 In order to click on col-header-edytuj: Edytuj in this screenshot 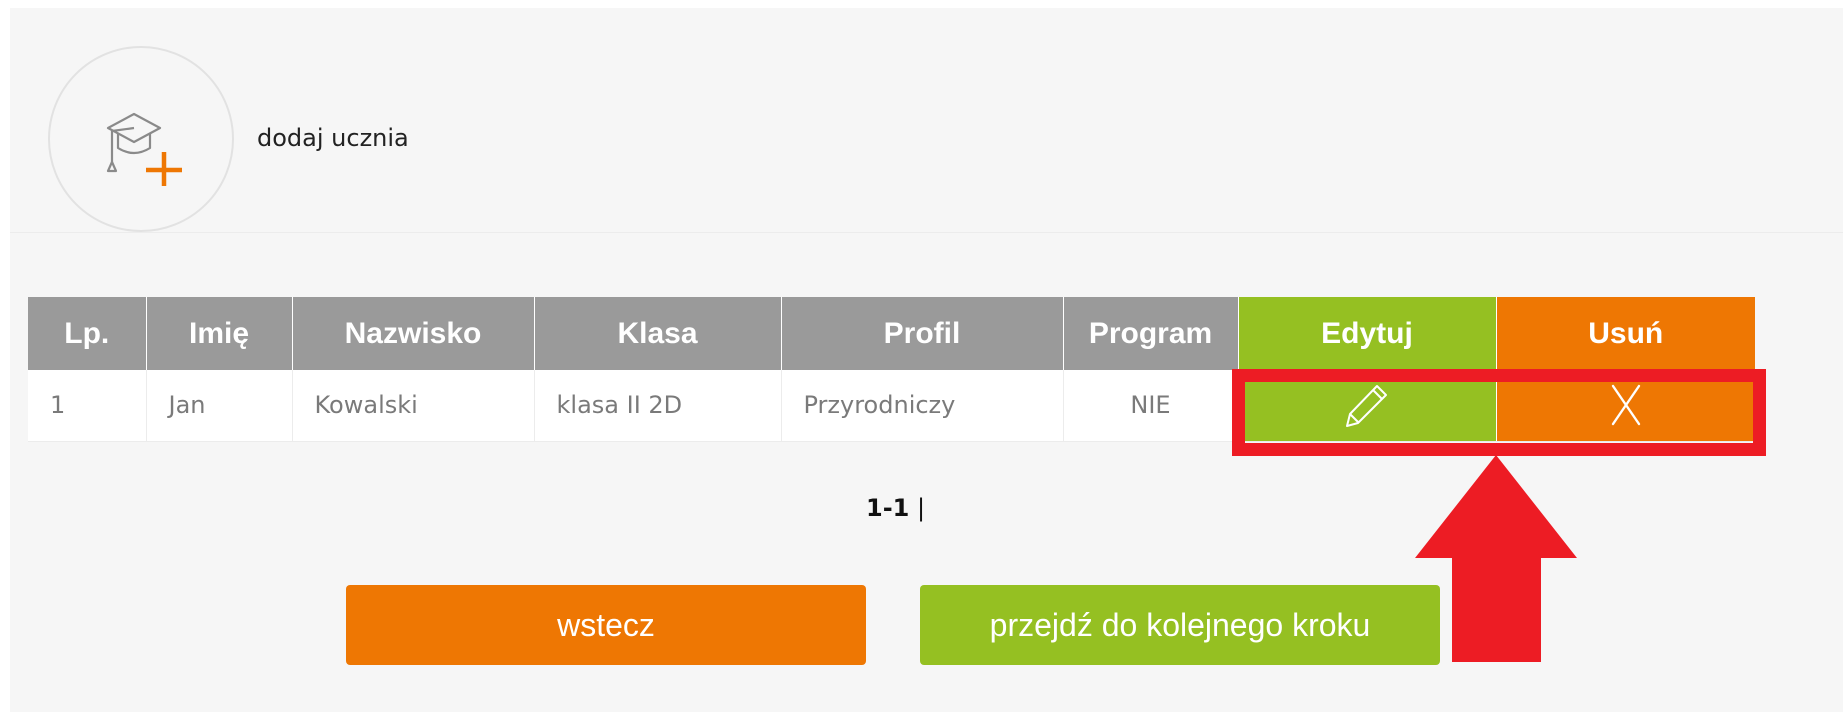, I will do `click(1367, 333)`.